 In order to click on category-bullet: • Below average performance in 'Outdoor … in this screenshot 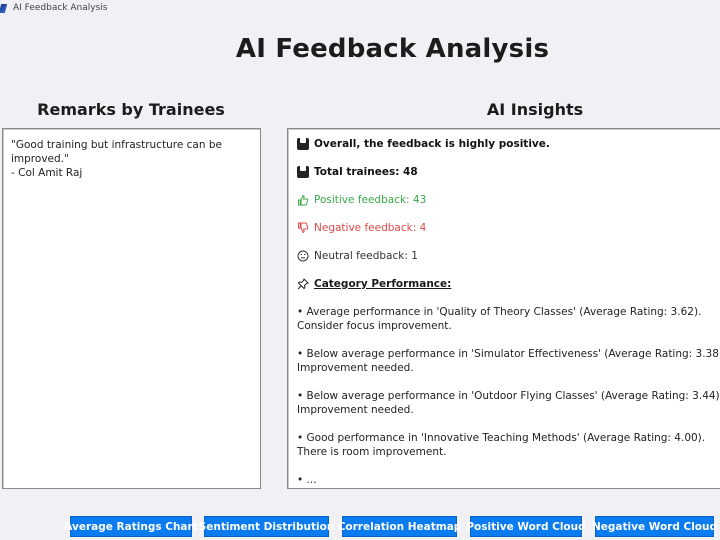, I will do `click(508, 403)`.